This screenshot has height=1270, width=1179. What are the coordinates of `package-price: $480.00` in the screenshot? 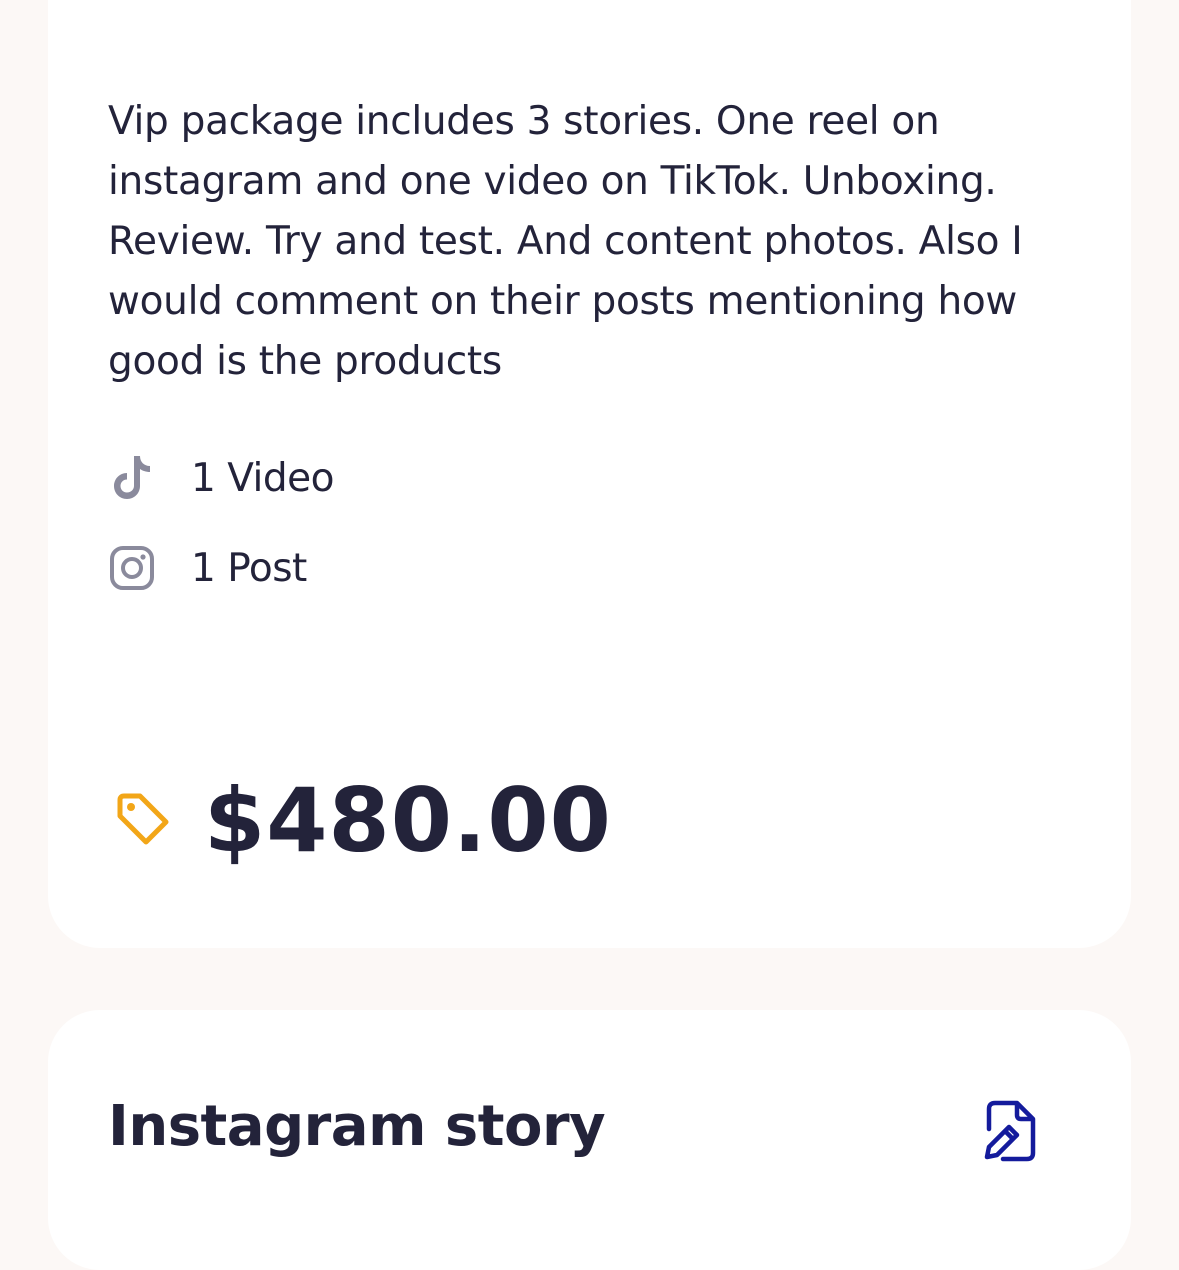 It's located at (408, 820).